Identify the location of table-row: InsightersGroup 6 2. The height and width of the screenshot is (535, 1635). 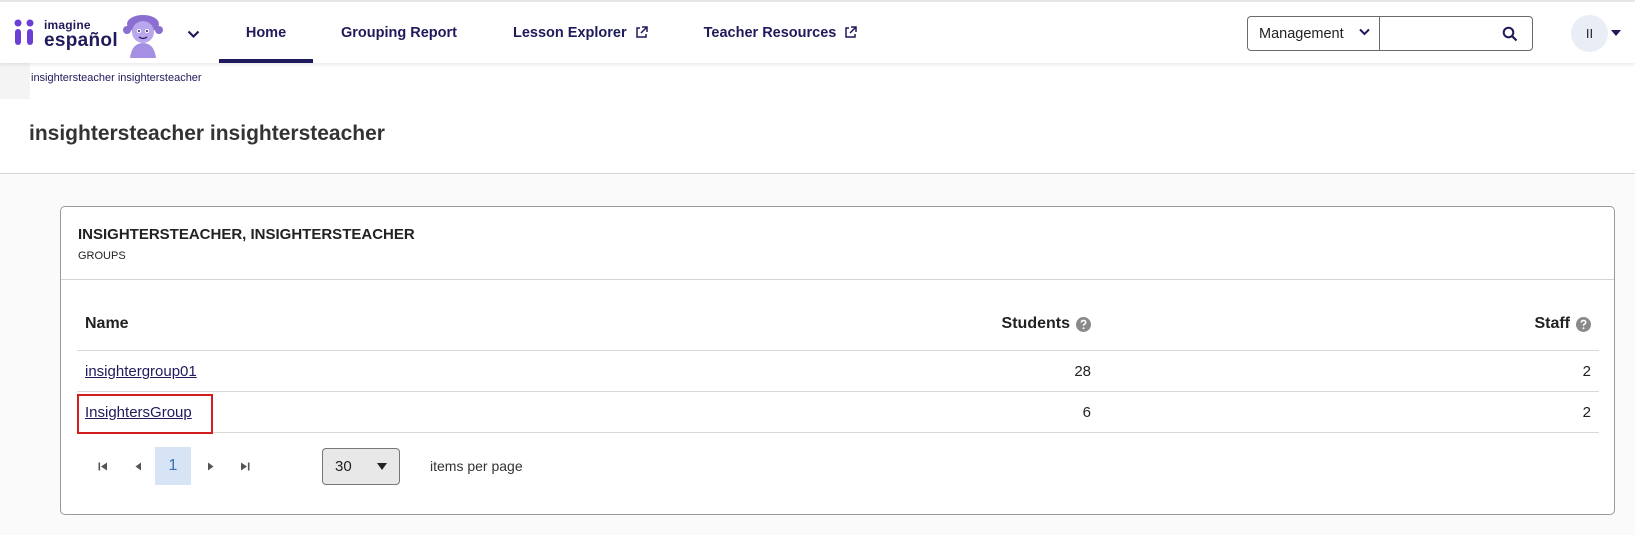
(838, 413).